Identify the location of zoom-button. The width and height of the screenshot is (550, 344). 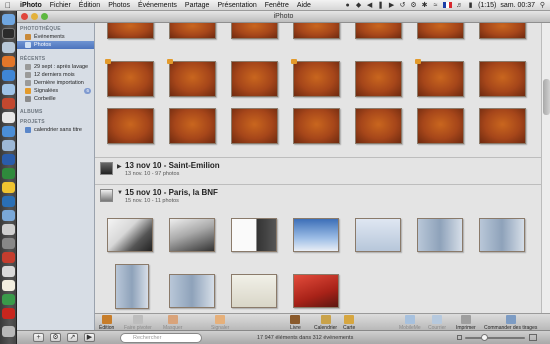
(44, 16).